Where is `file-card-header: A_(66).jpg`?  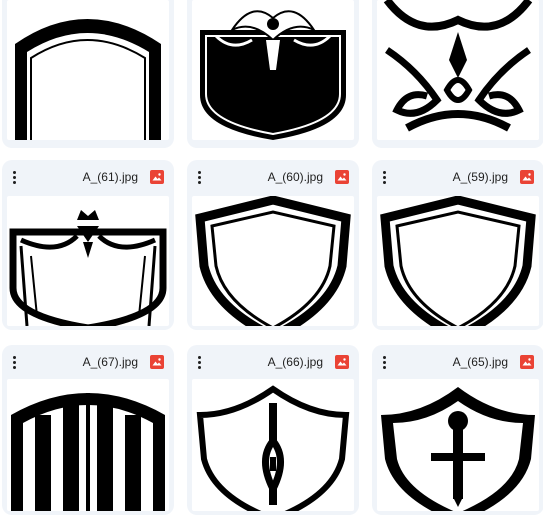 file-card-header: A_(66).jpg is located at coordinates (273, 362).